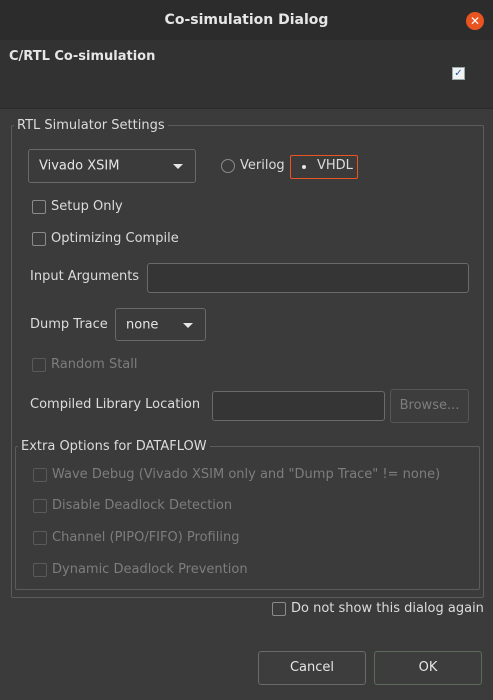 The image size is (493, 700). I want to click on radio-vhdl, so click(304, 167).